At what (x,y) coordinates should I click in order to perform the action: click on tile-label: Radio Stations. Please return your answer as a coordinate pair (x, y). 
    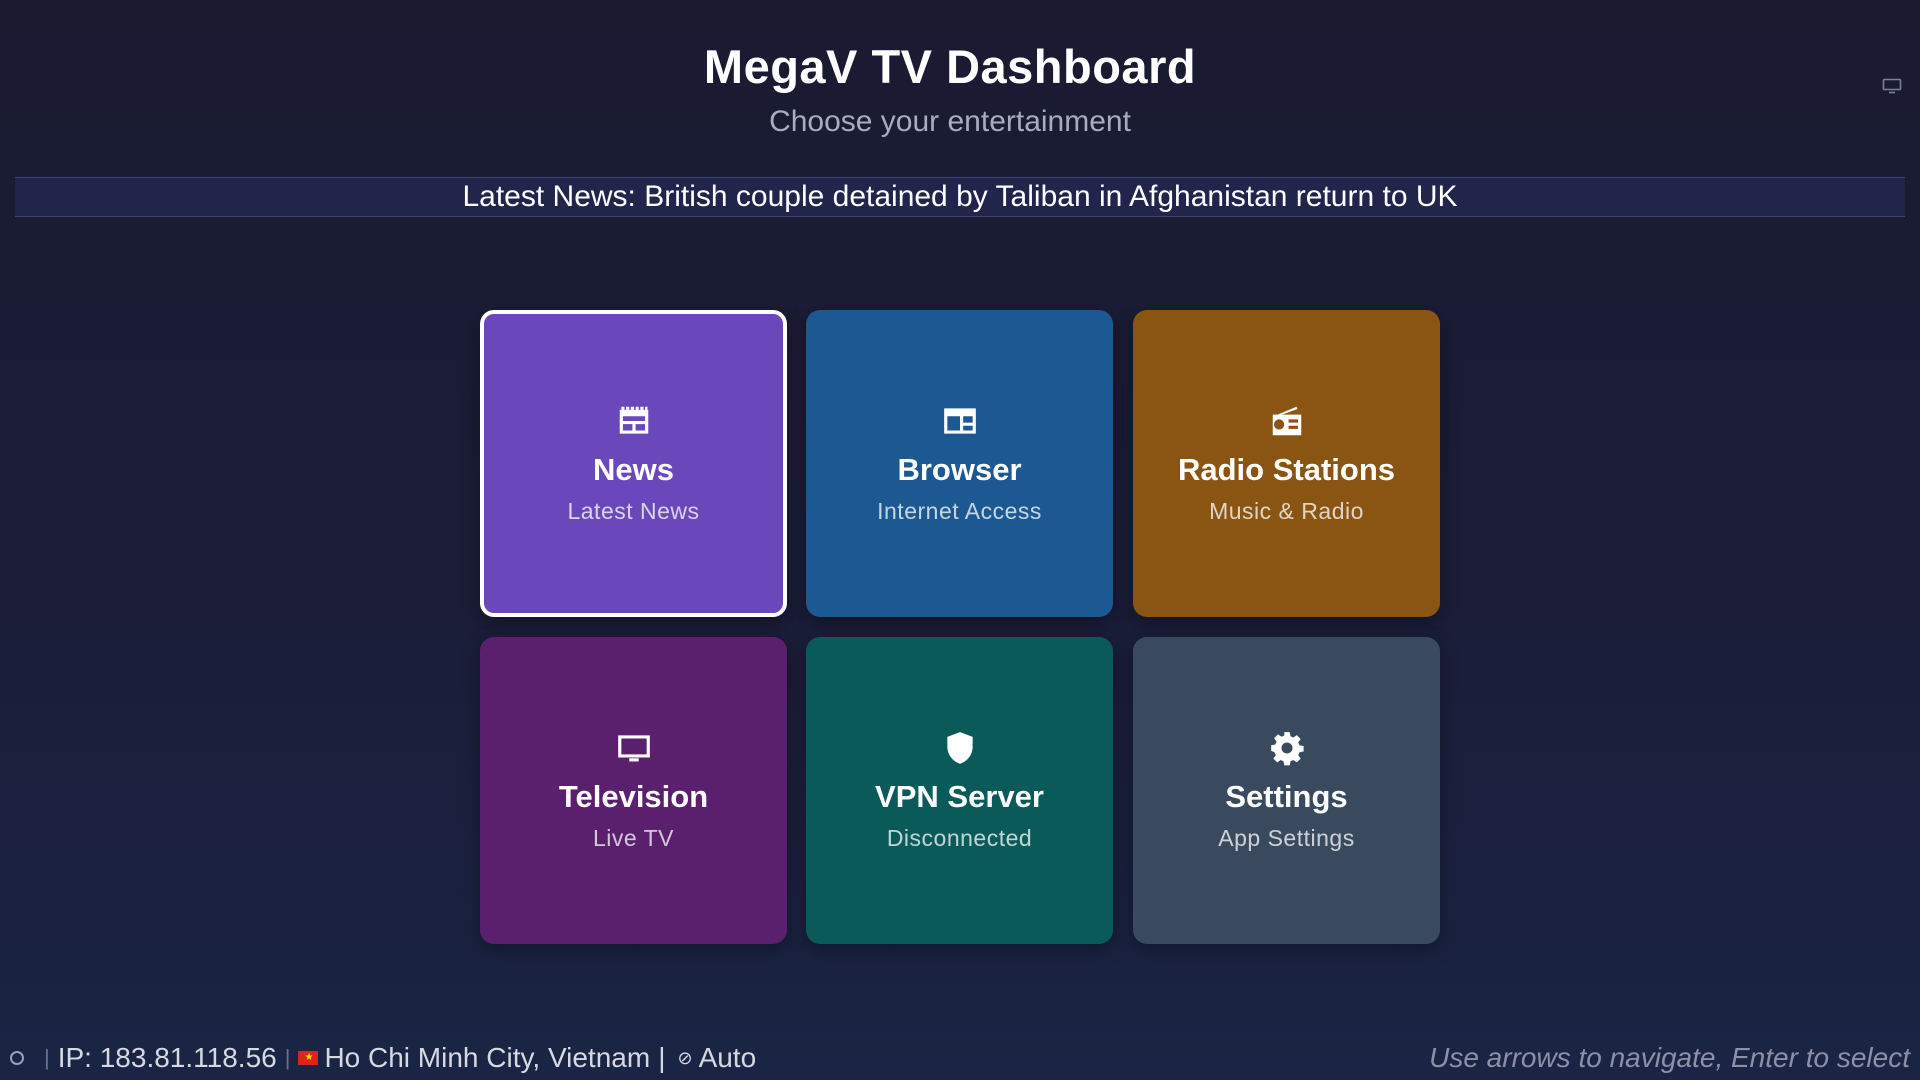
    Looking at the image, I should click on (1286, 469).